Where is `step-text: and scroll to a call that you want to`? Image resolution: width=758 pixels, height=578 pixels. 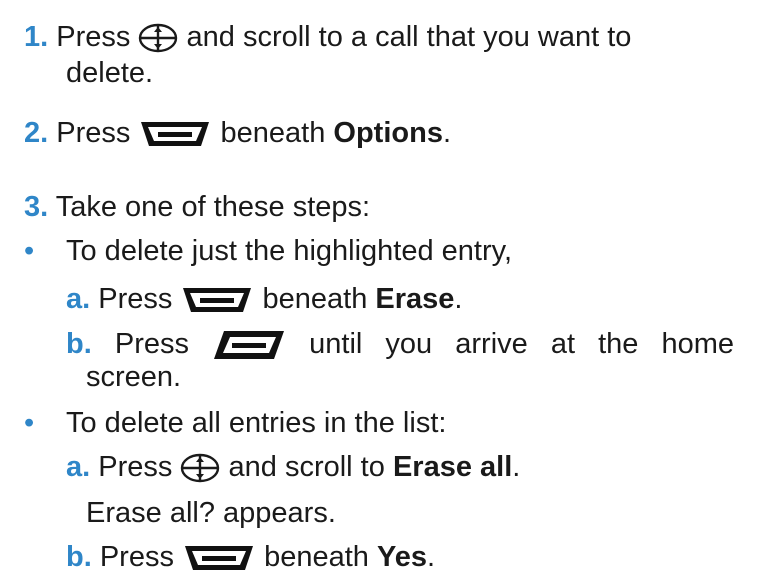
step-text: and scroll to a call that you want to is located at coordinates (409, 37).